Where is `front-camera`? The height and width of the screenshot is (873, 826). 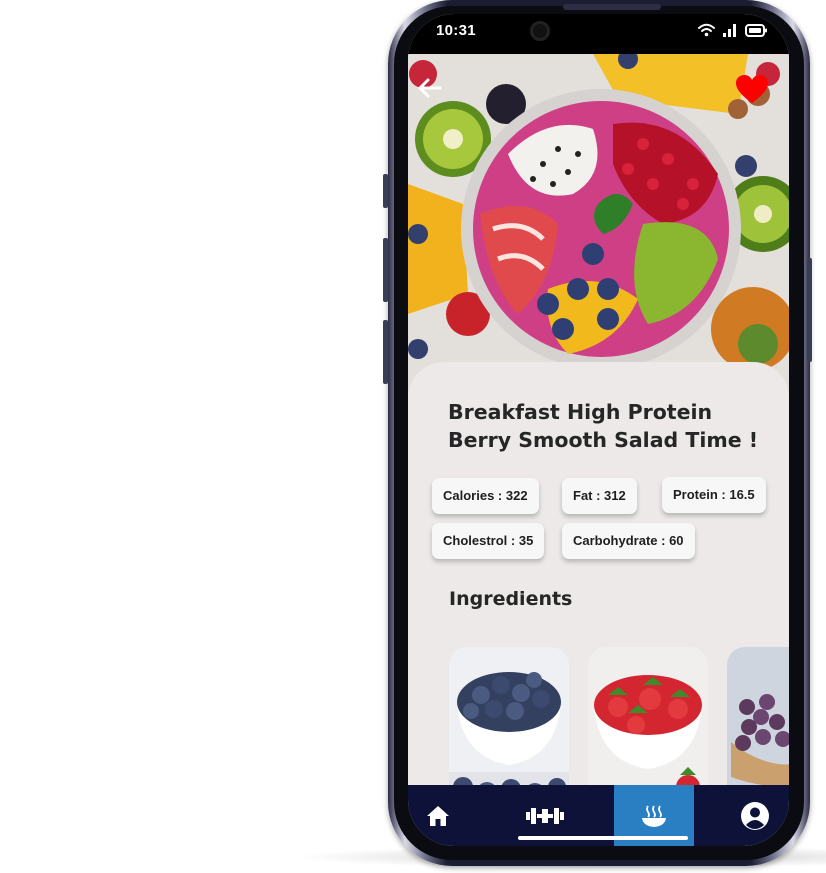 front-camera is located at coordinates (540, 31).